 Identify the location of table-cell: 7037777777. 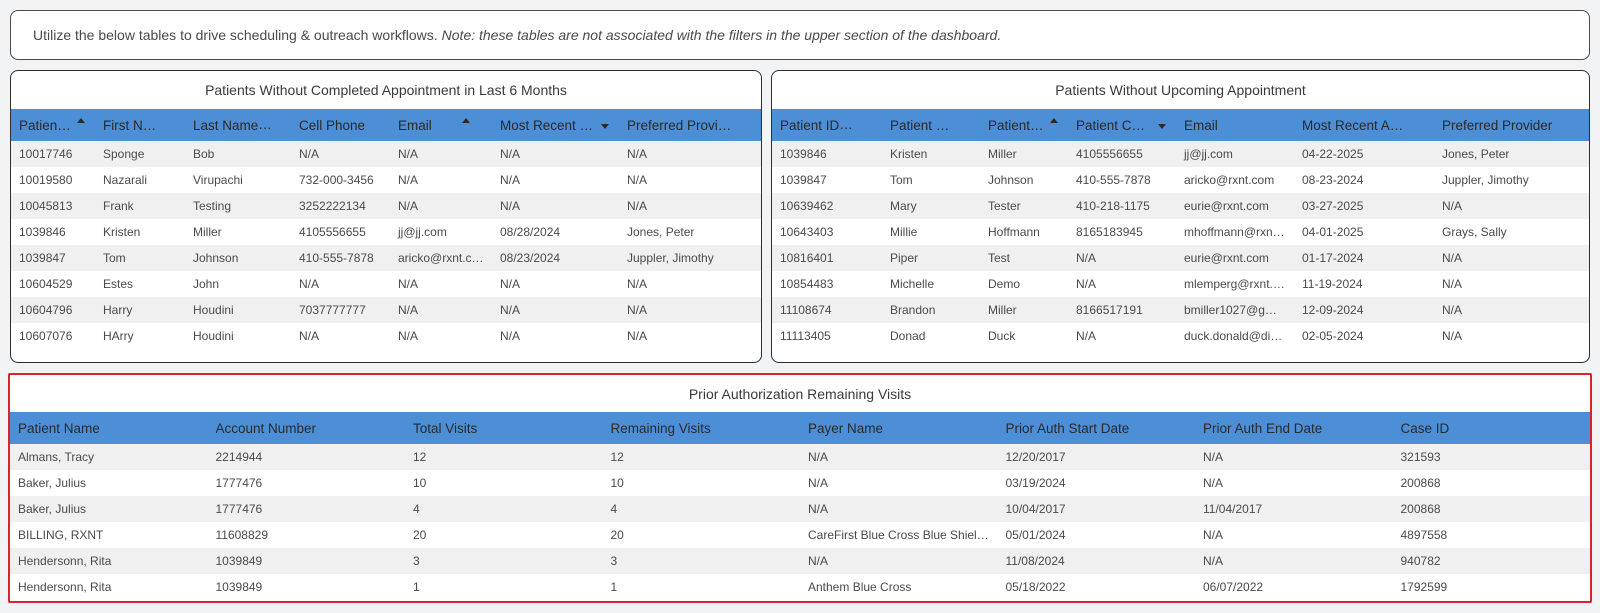
(332, 310).